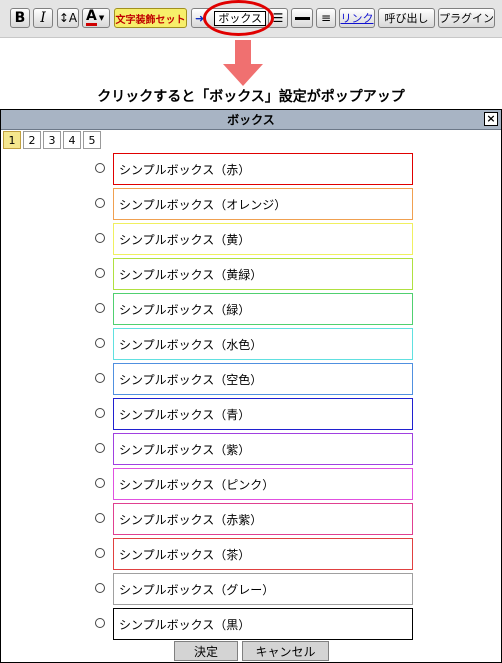 The image size is (502, 663). I want to click on box-option-preview: シンプルボックス（黄）, so click(263, 239).